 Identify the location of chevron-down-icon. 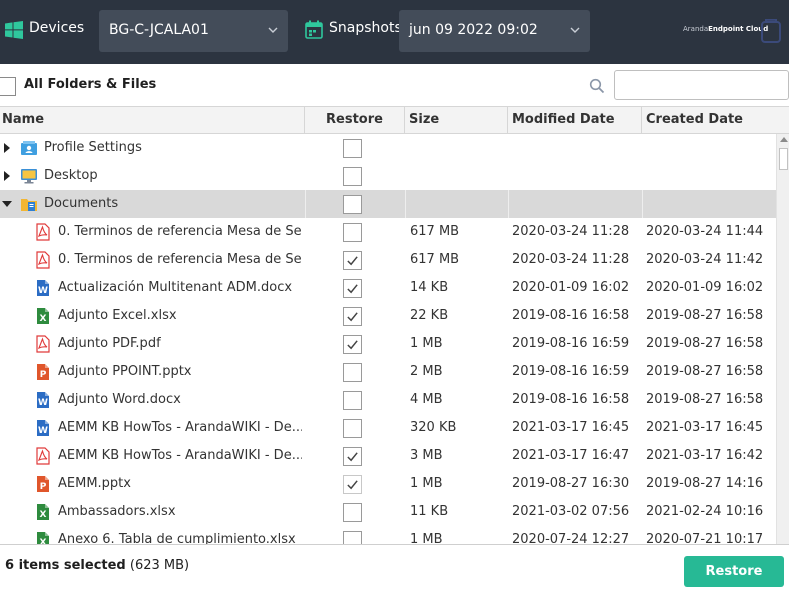
(273, 30).